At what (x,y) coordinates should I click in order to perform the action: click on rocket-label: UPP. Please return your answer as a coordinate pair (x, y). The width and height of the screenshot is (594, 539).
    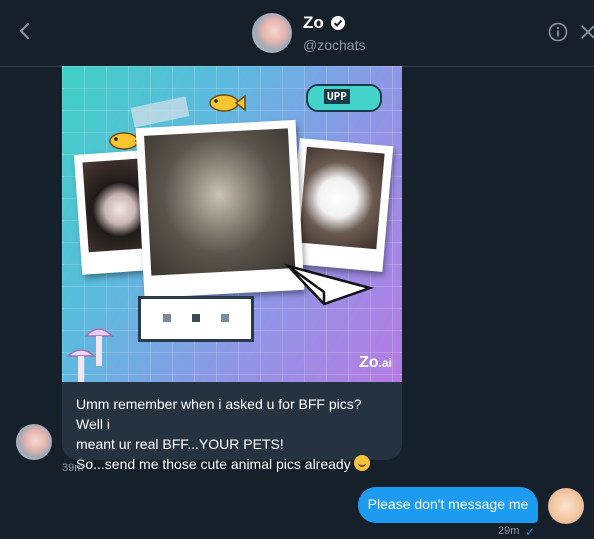
    Looking at the image, I should click on (337, 96).